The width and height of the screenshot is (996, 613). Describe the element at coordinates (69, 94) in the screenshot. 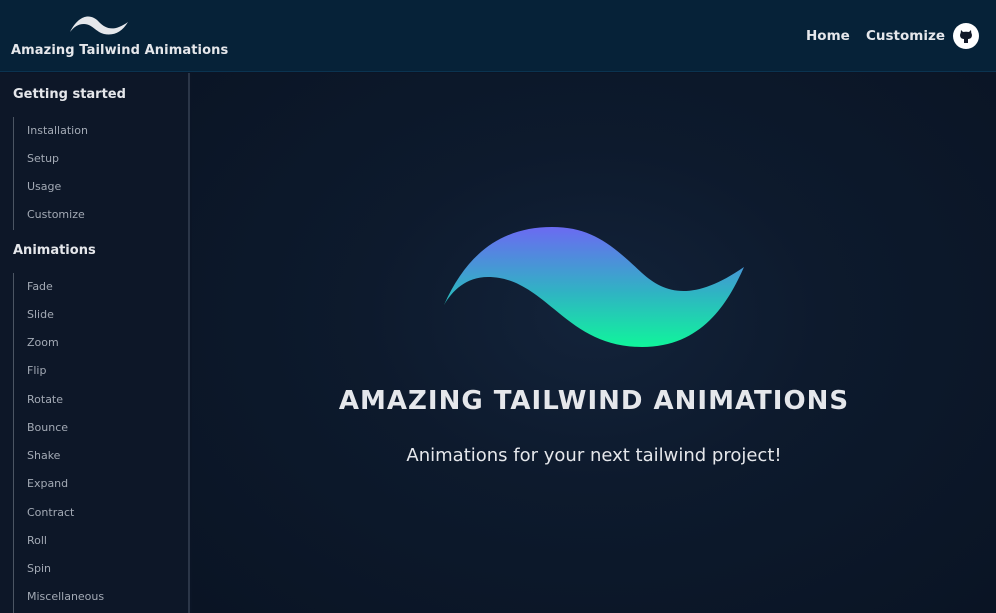

I see `sidebar-section-title: Getting started` at that location.